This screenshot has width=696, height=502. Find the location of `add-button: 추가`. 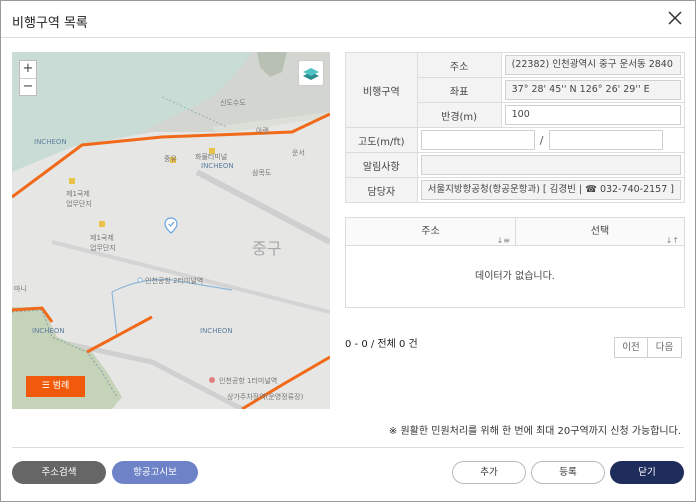

add-button: 추가 is located at coordinates (489, 472).